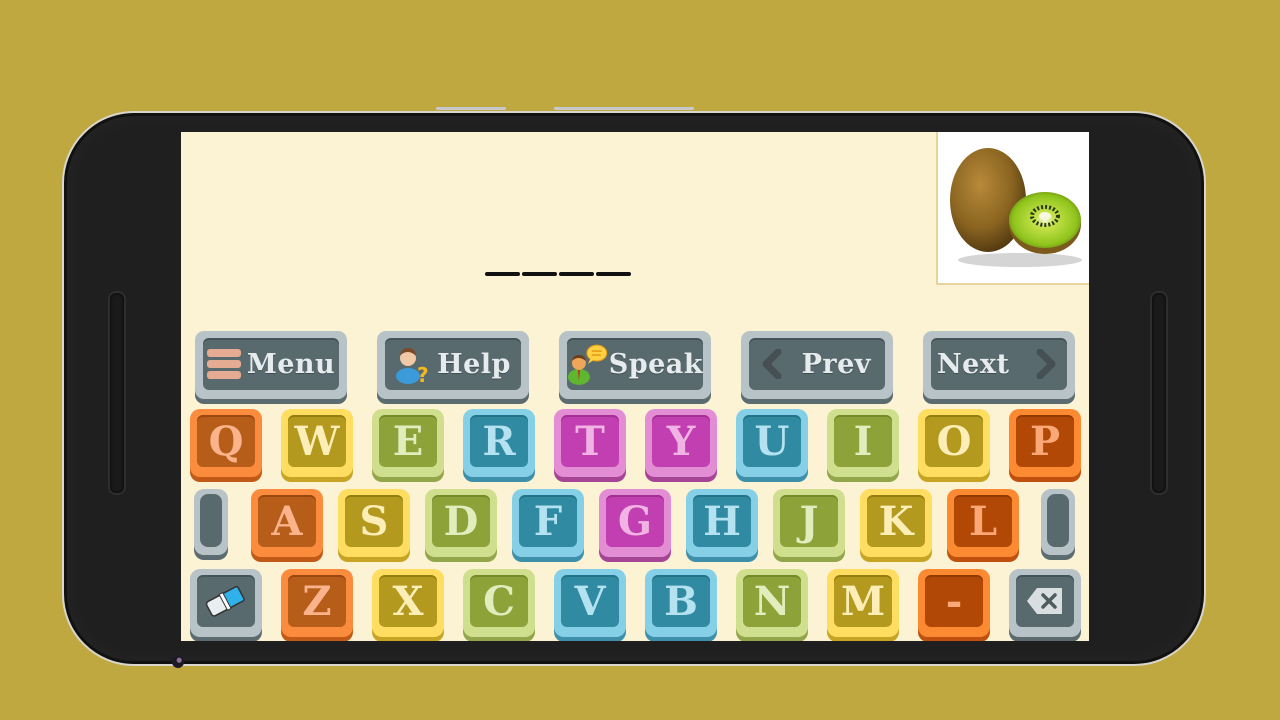 The width and height of the screenshot is (1280, 720). I want to click on next-button: Next, so click(999, 365).